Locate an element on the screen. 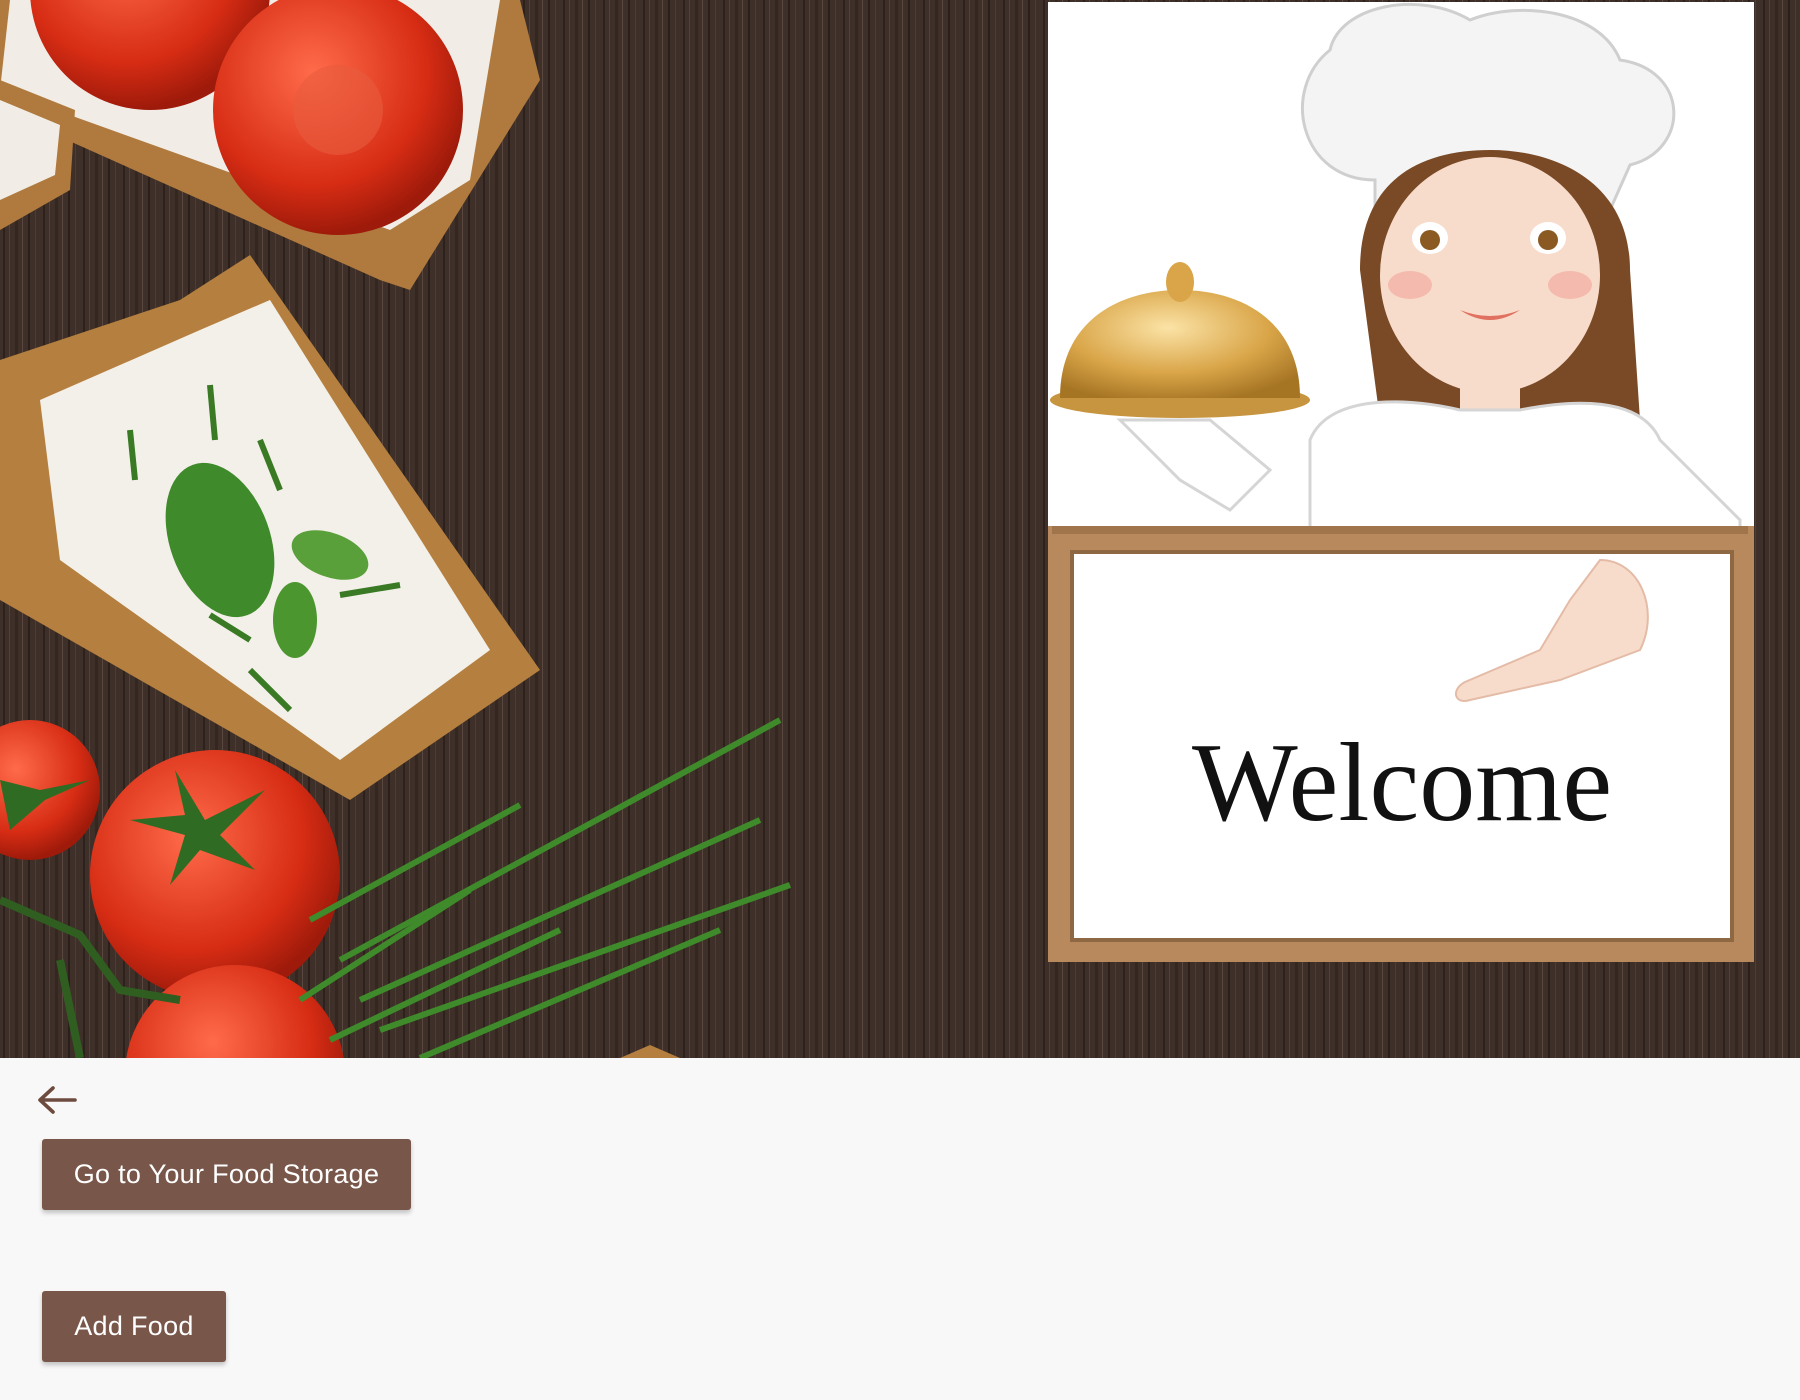  go-to-food-storage-button: Go to Your Food Storage is located at coordinates (226, 1174).